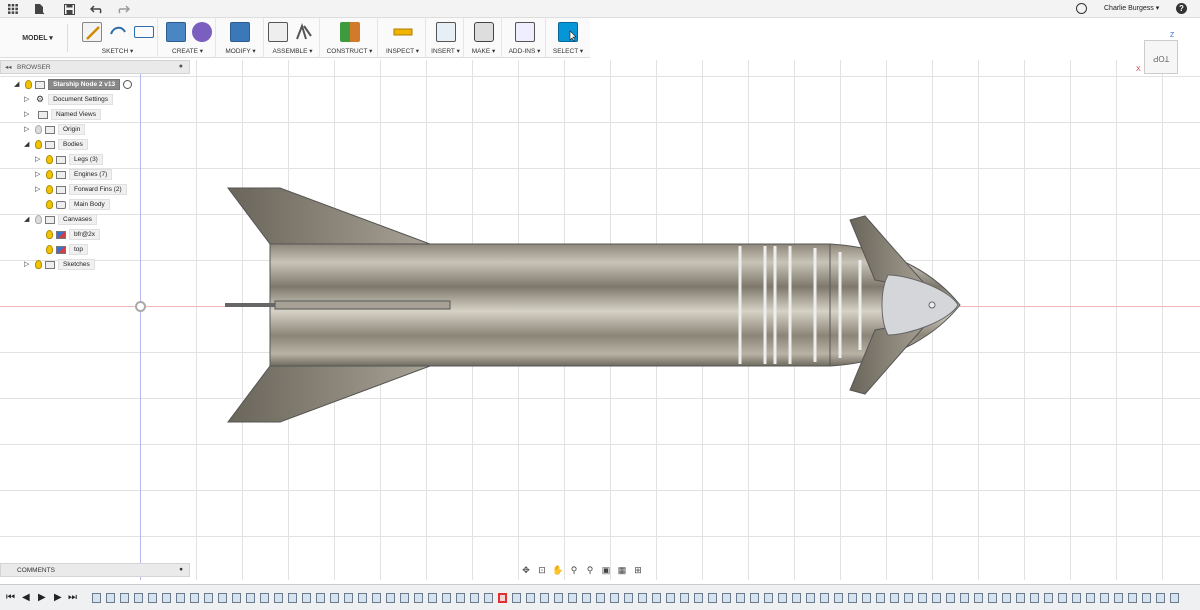 This screenshot has width=1200, height=610. What do you see at coordinates (74, 174) in the screenshot?
I see `tree-item-engines: ▷ Engines (7)` at bounding box center [74, 174].